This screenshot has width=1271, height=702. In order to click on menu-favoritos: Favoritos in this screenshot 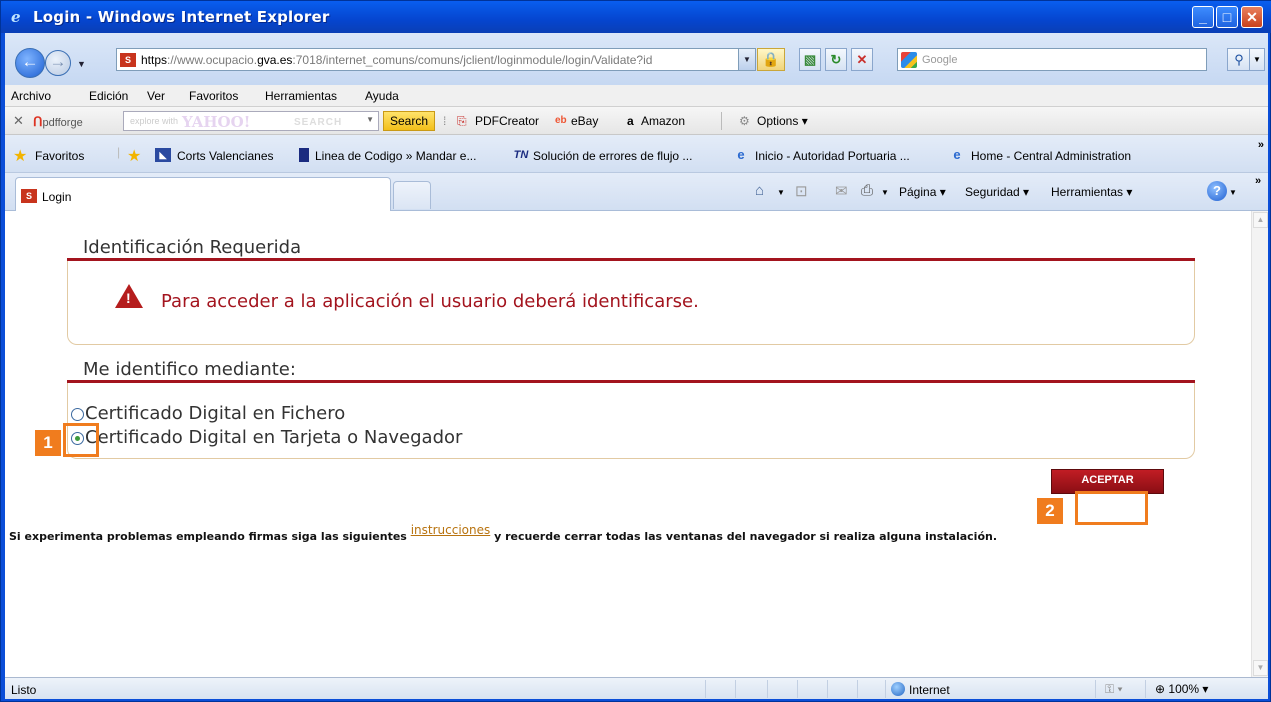, I will do `click(213, 96)`.